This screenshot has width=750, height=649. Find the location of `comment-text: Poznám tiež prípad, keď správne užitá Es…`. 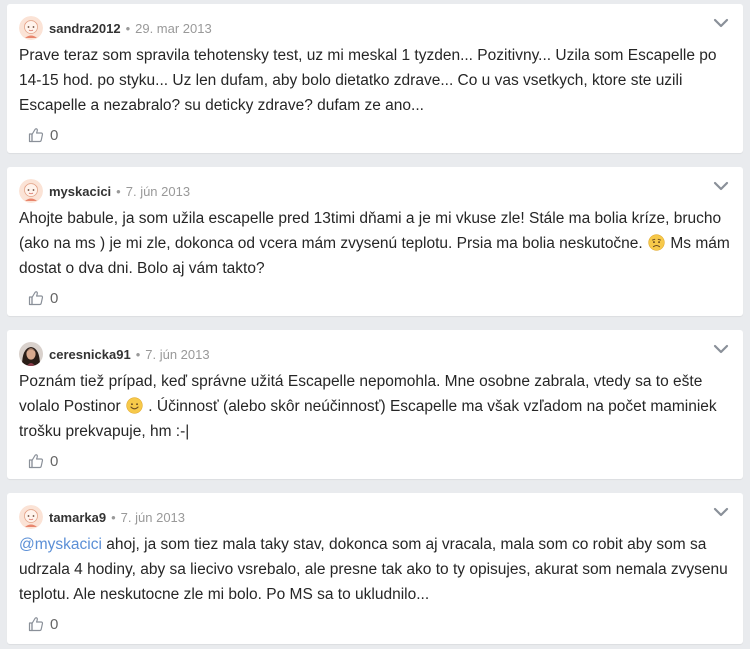

comment-text: Poznám tiež prípad, keď správne užitá Es… is located at coordinates (375, 406).